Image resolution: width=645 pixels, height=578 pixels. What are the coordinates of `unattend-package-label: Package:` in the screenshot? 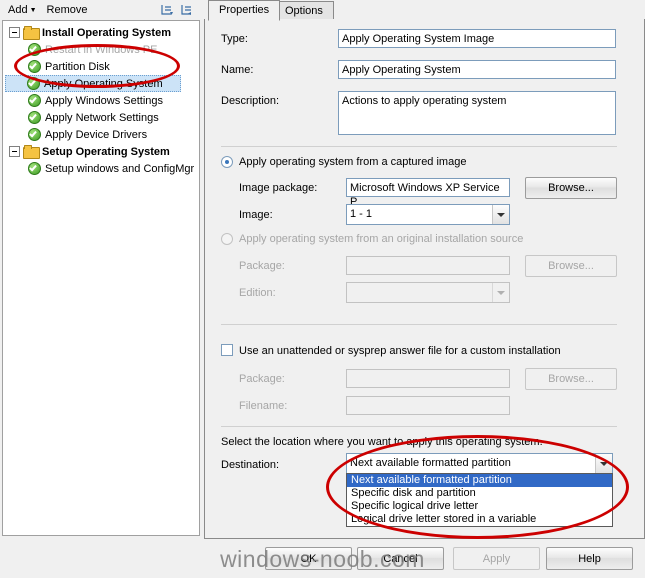 It's located at (262, 379).